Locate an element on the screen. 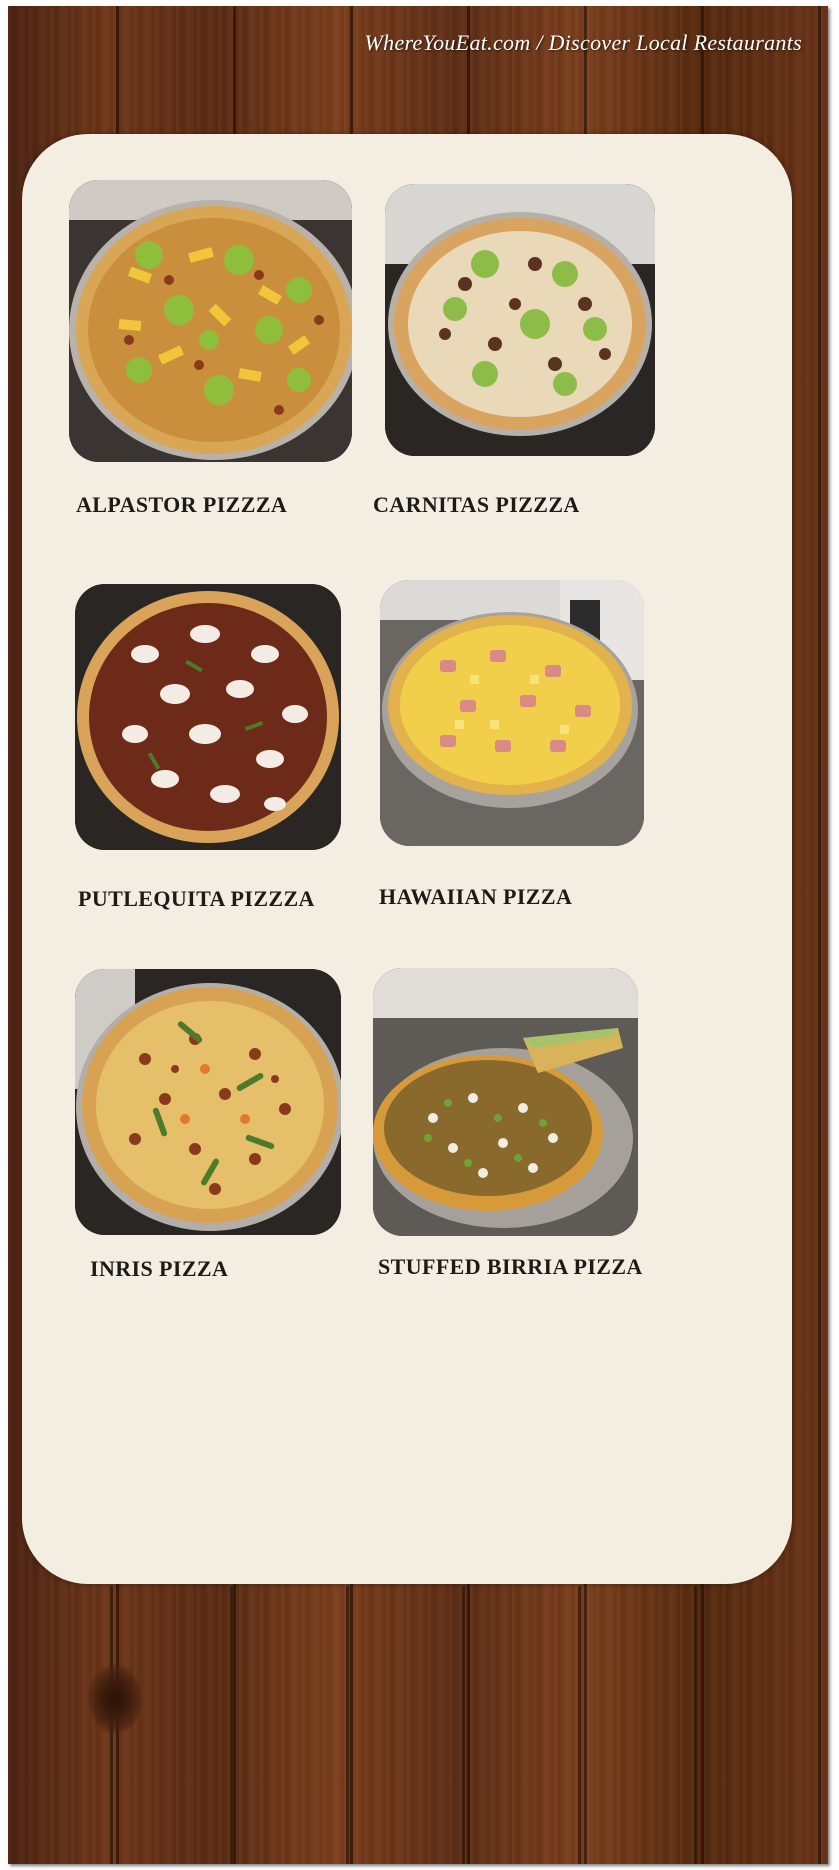  pizza-hawaiian-icon is located at coordinates (512, 713).